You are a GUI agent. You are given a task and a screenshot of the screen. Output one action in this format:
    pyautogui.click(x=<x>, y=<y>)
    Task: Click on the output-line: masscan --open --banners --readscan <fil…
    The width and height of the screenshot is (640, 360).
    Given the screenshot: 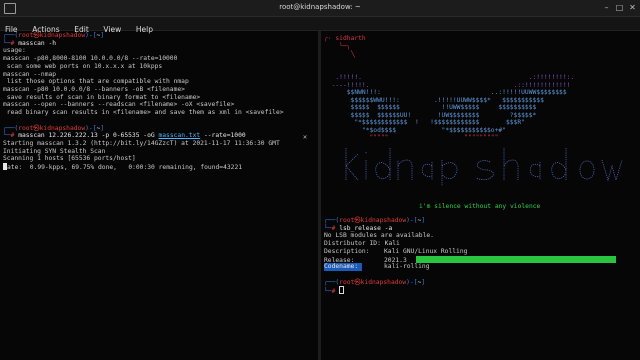 What is the action you would take?
    pyautogui.click(x=119, y=105)
    